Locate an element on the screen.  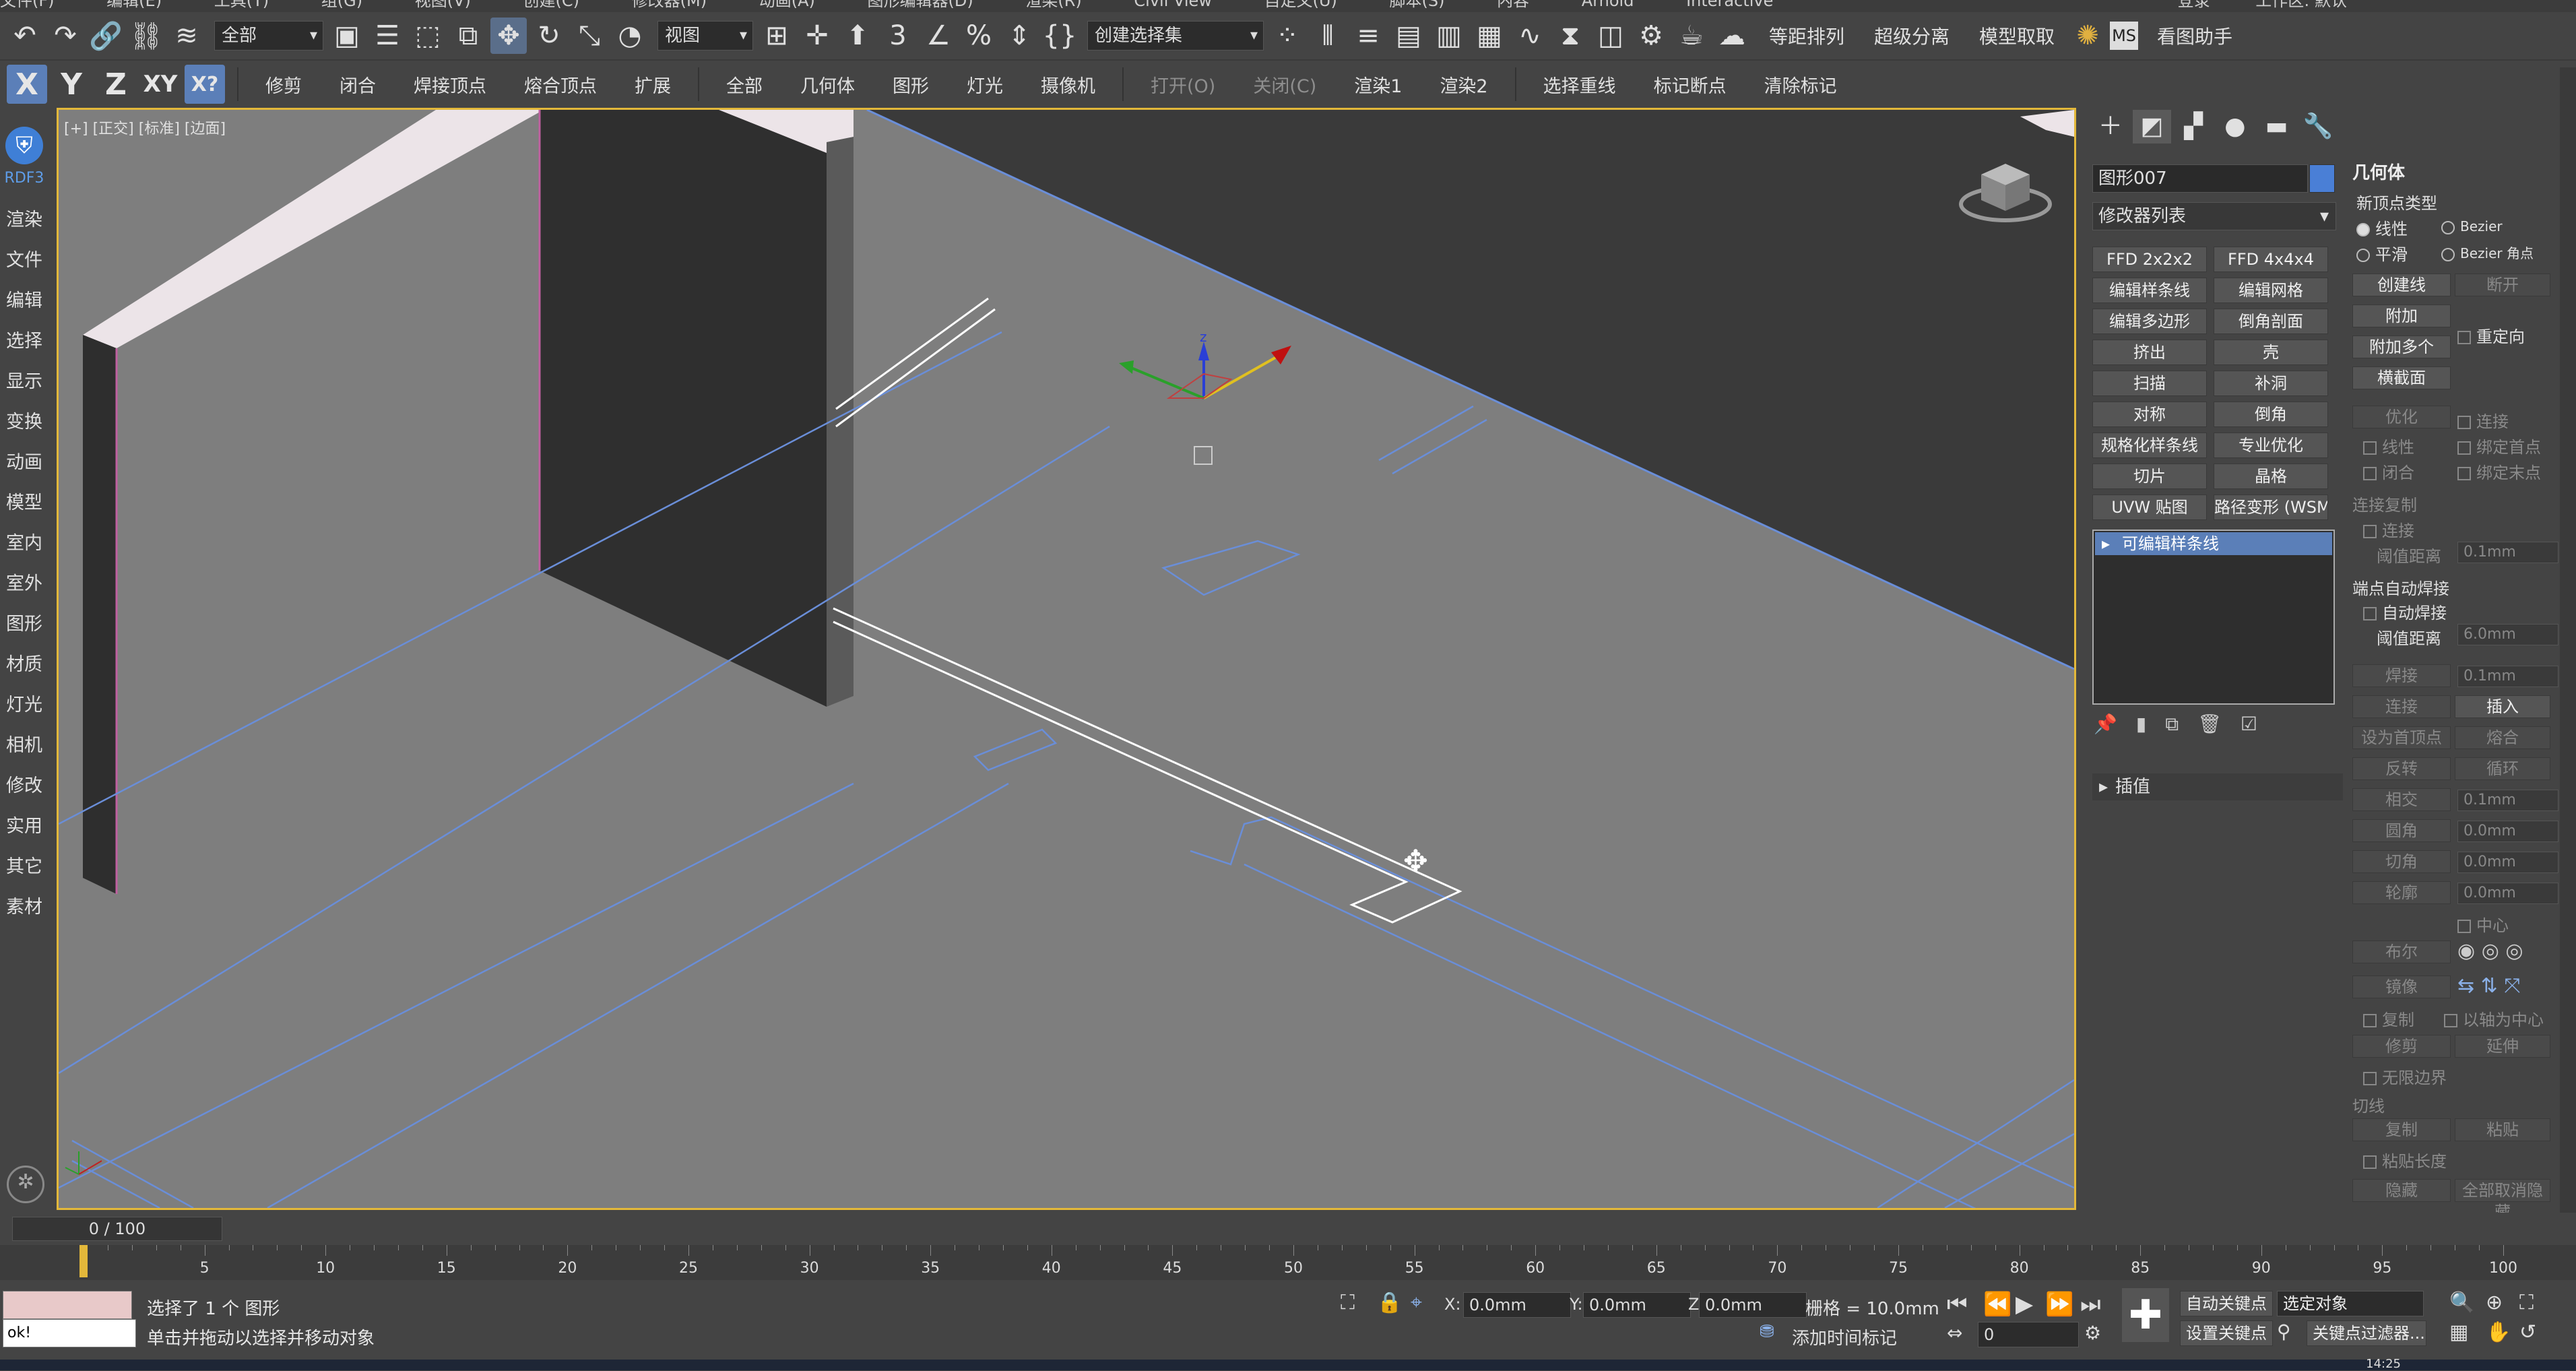
axis-y-button: Y is located at coordinates (71, 85).